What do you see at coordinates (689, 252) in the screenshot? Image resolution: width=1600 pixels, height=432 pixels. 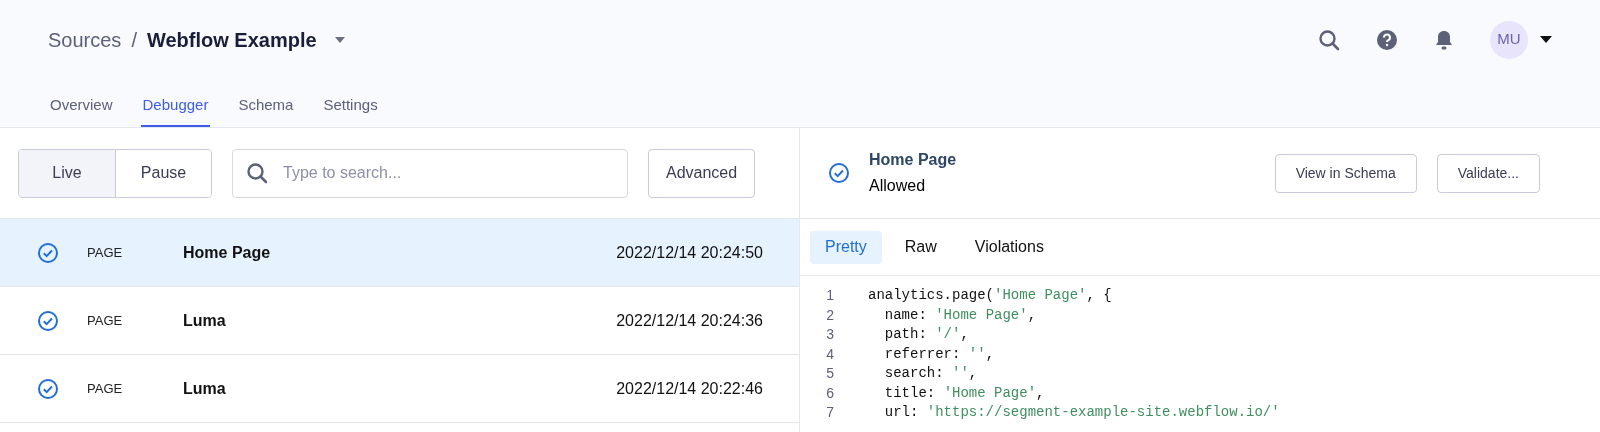 I see `event-time: 2022/12/14 20:24:50` at bounding box center [689, 252].